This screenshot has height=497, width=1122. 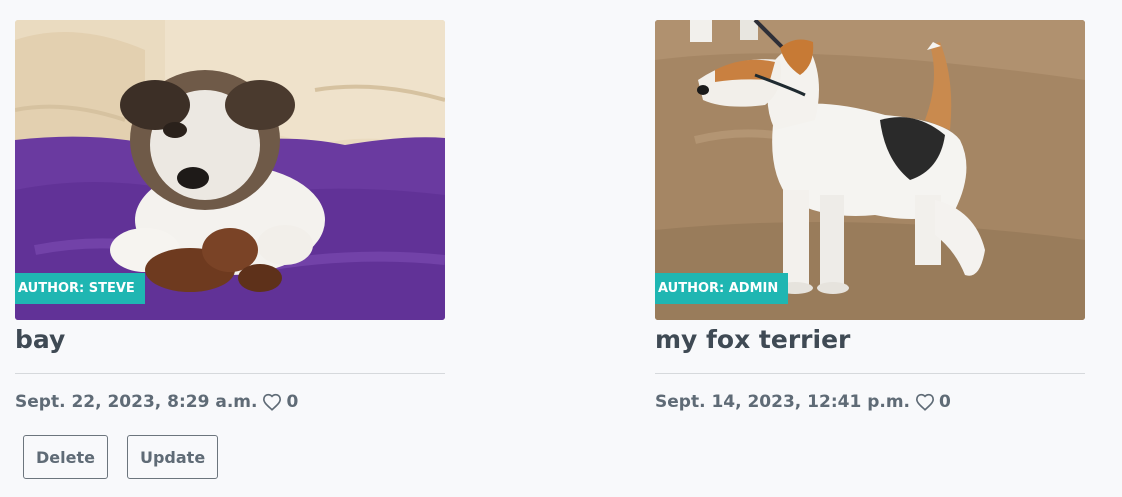 I want to click on post-title: my fox terrier, so click(x=870, y=342).